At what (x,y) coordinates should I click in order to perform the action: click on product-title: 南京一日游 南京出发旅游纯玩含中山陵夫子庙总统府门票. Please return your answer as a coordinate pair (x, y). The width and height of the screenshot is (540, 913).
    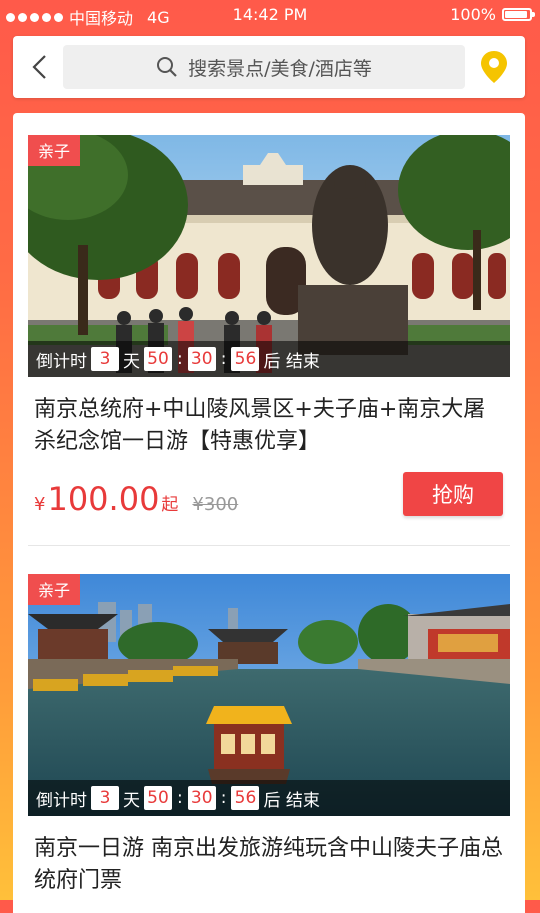
    Looking at the image, I should click on (269, 865).